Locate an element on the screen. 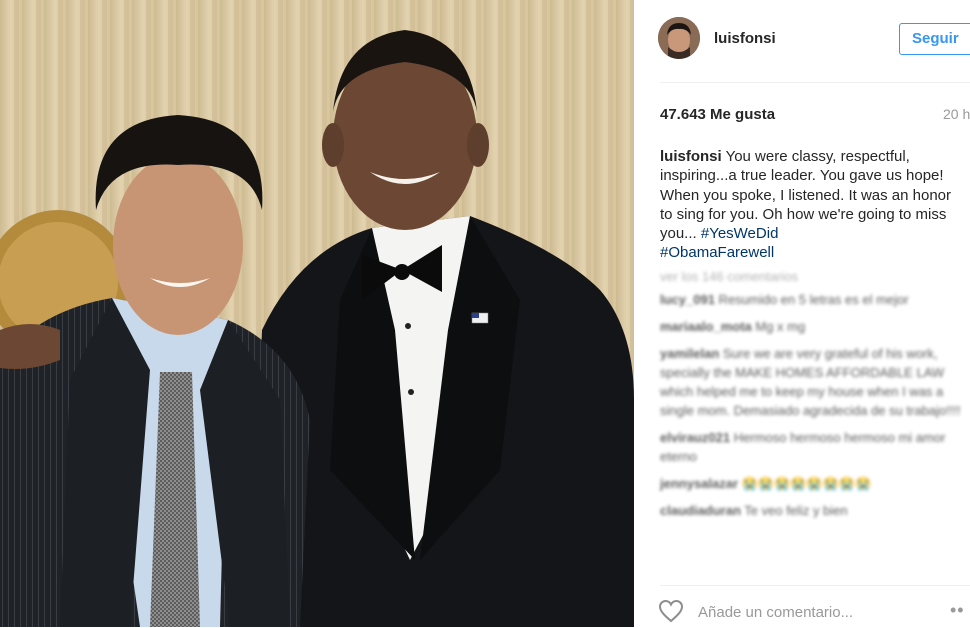 The image size is (970, 628). comment-username: claudiaduran is located at coordinates (700, 510).